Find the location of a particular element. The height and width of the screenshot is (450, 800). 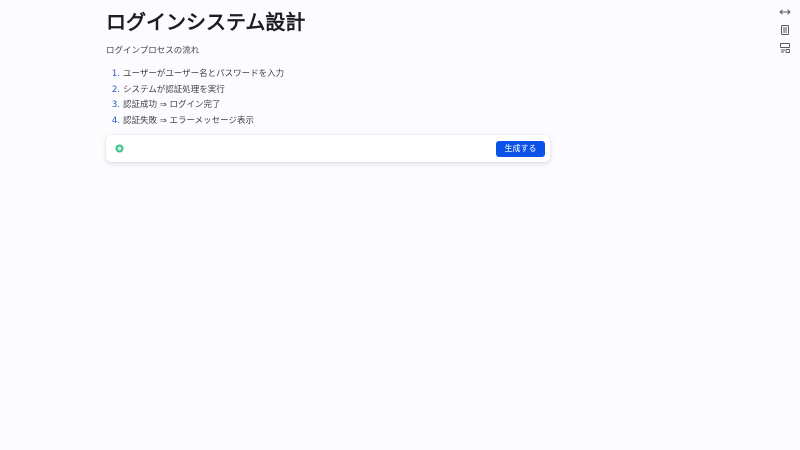

list-item: 4. 認証失敗 ⇒ エラーメッセージ表示 is located at coordinates (336, 122).